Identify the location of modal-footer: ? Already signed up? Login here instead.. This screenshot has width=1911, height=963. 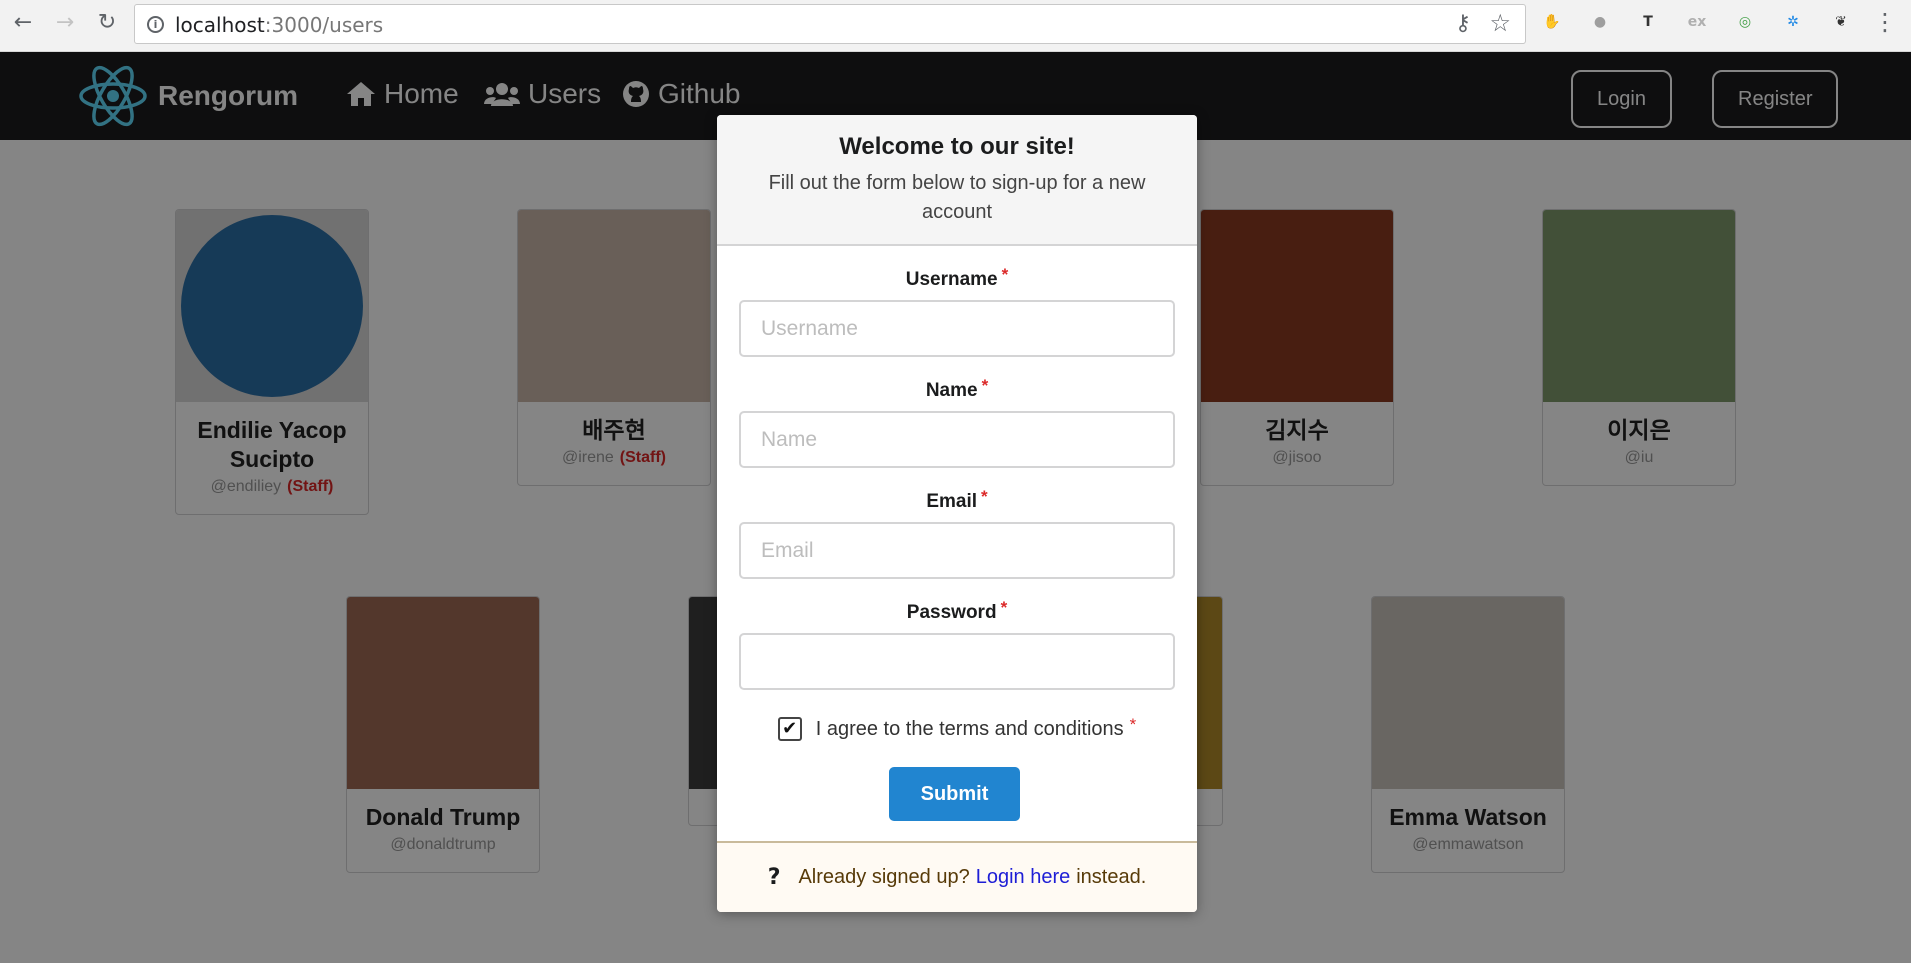
(957, 876).